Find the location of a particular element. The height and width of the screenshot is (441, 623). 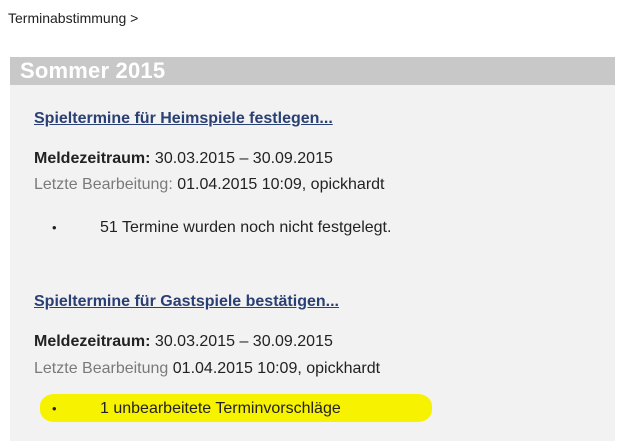

panel-title: Sommer 2015 is located at coordinates (93, 70).